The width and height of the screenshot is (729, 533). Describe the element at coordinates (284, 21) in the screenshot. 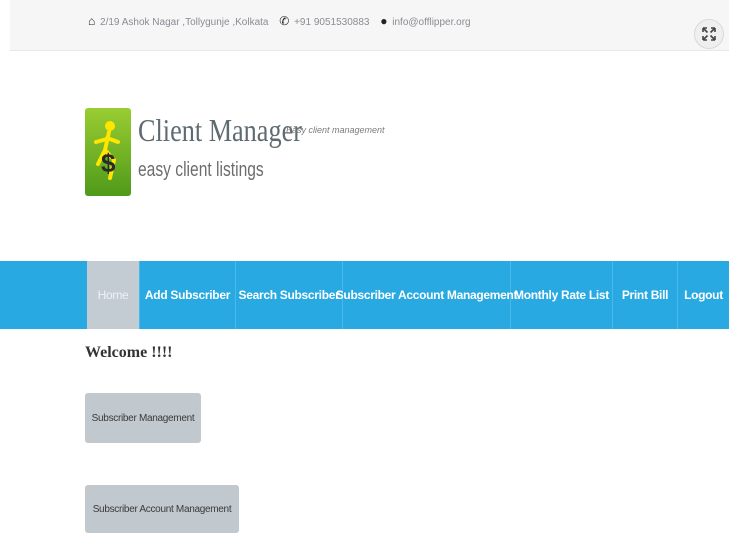

I see `phone-icon: ✆` at that location.